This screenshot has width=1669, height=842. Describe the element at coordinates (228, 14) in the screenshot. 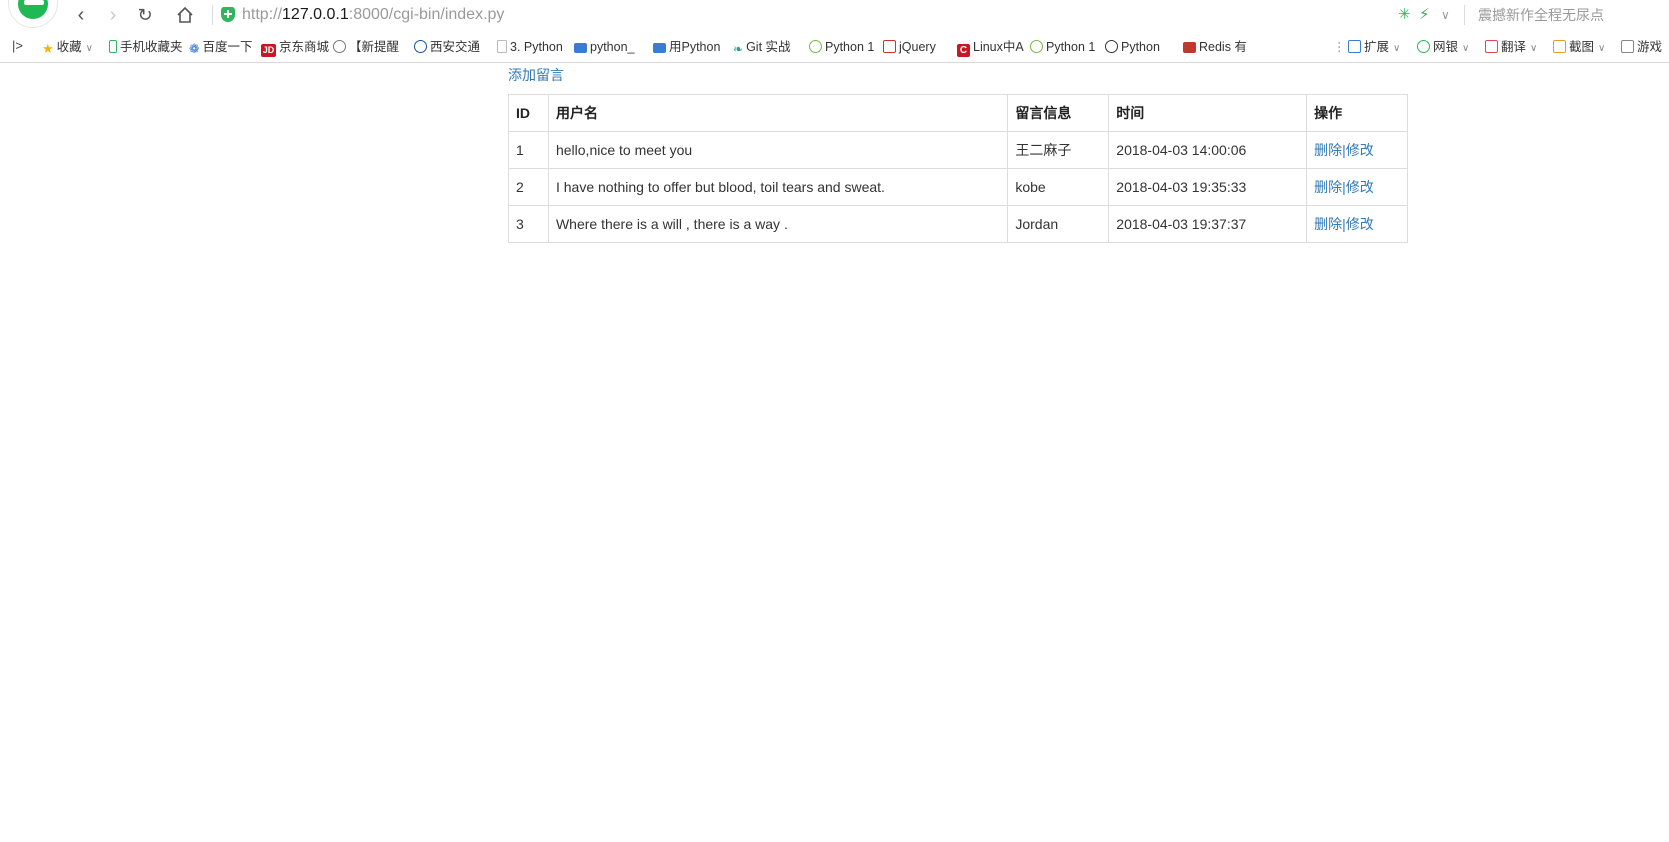

I see `shield-icon` at that location.